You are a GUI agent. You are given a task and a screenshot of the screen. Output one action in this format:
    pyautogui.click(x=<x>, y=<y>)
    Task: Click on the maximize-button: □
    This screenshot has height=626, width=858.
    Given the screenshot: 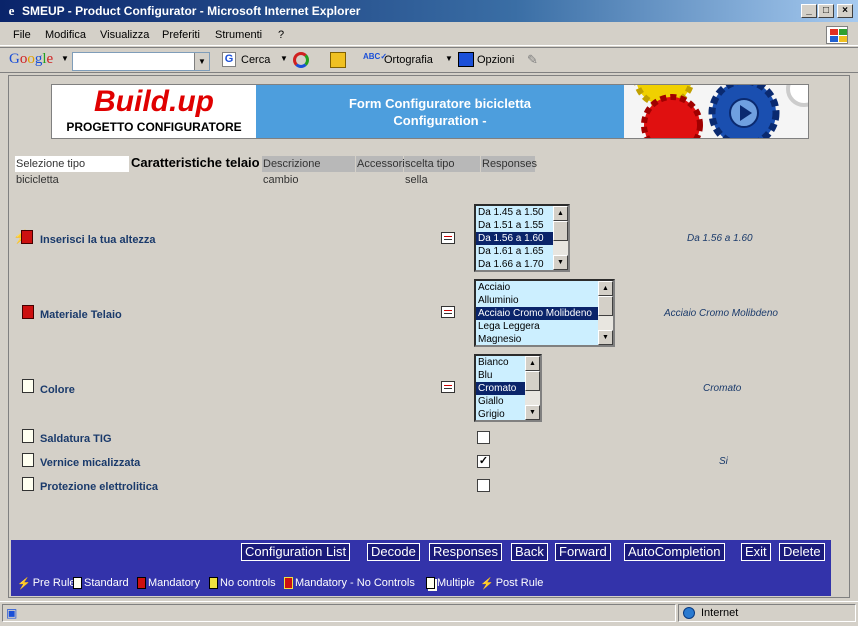 What is the action you would take?
    pyautogui.click(x=826, y=11)
    